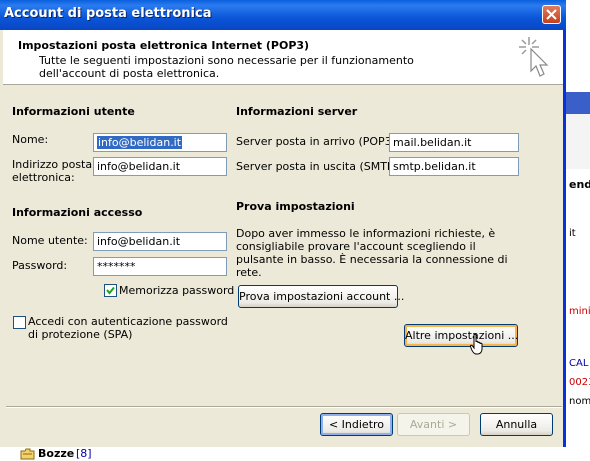 The width and height of the screenshot is (590, 461). What do you see at coordinates (140, 142) in the screenshot?
I see `name-value: info@belidan.it` at bounding box center [140, 142].